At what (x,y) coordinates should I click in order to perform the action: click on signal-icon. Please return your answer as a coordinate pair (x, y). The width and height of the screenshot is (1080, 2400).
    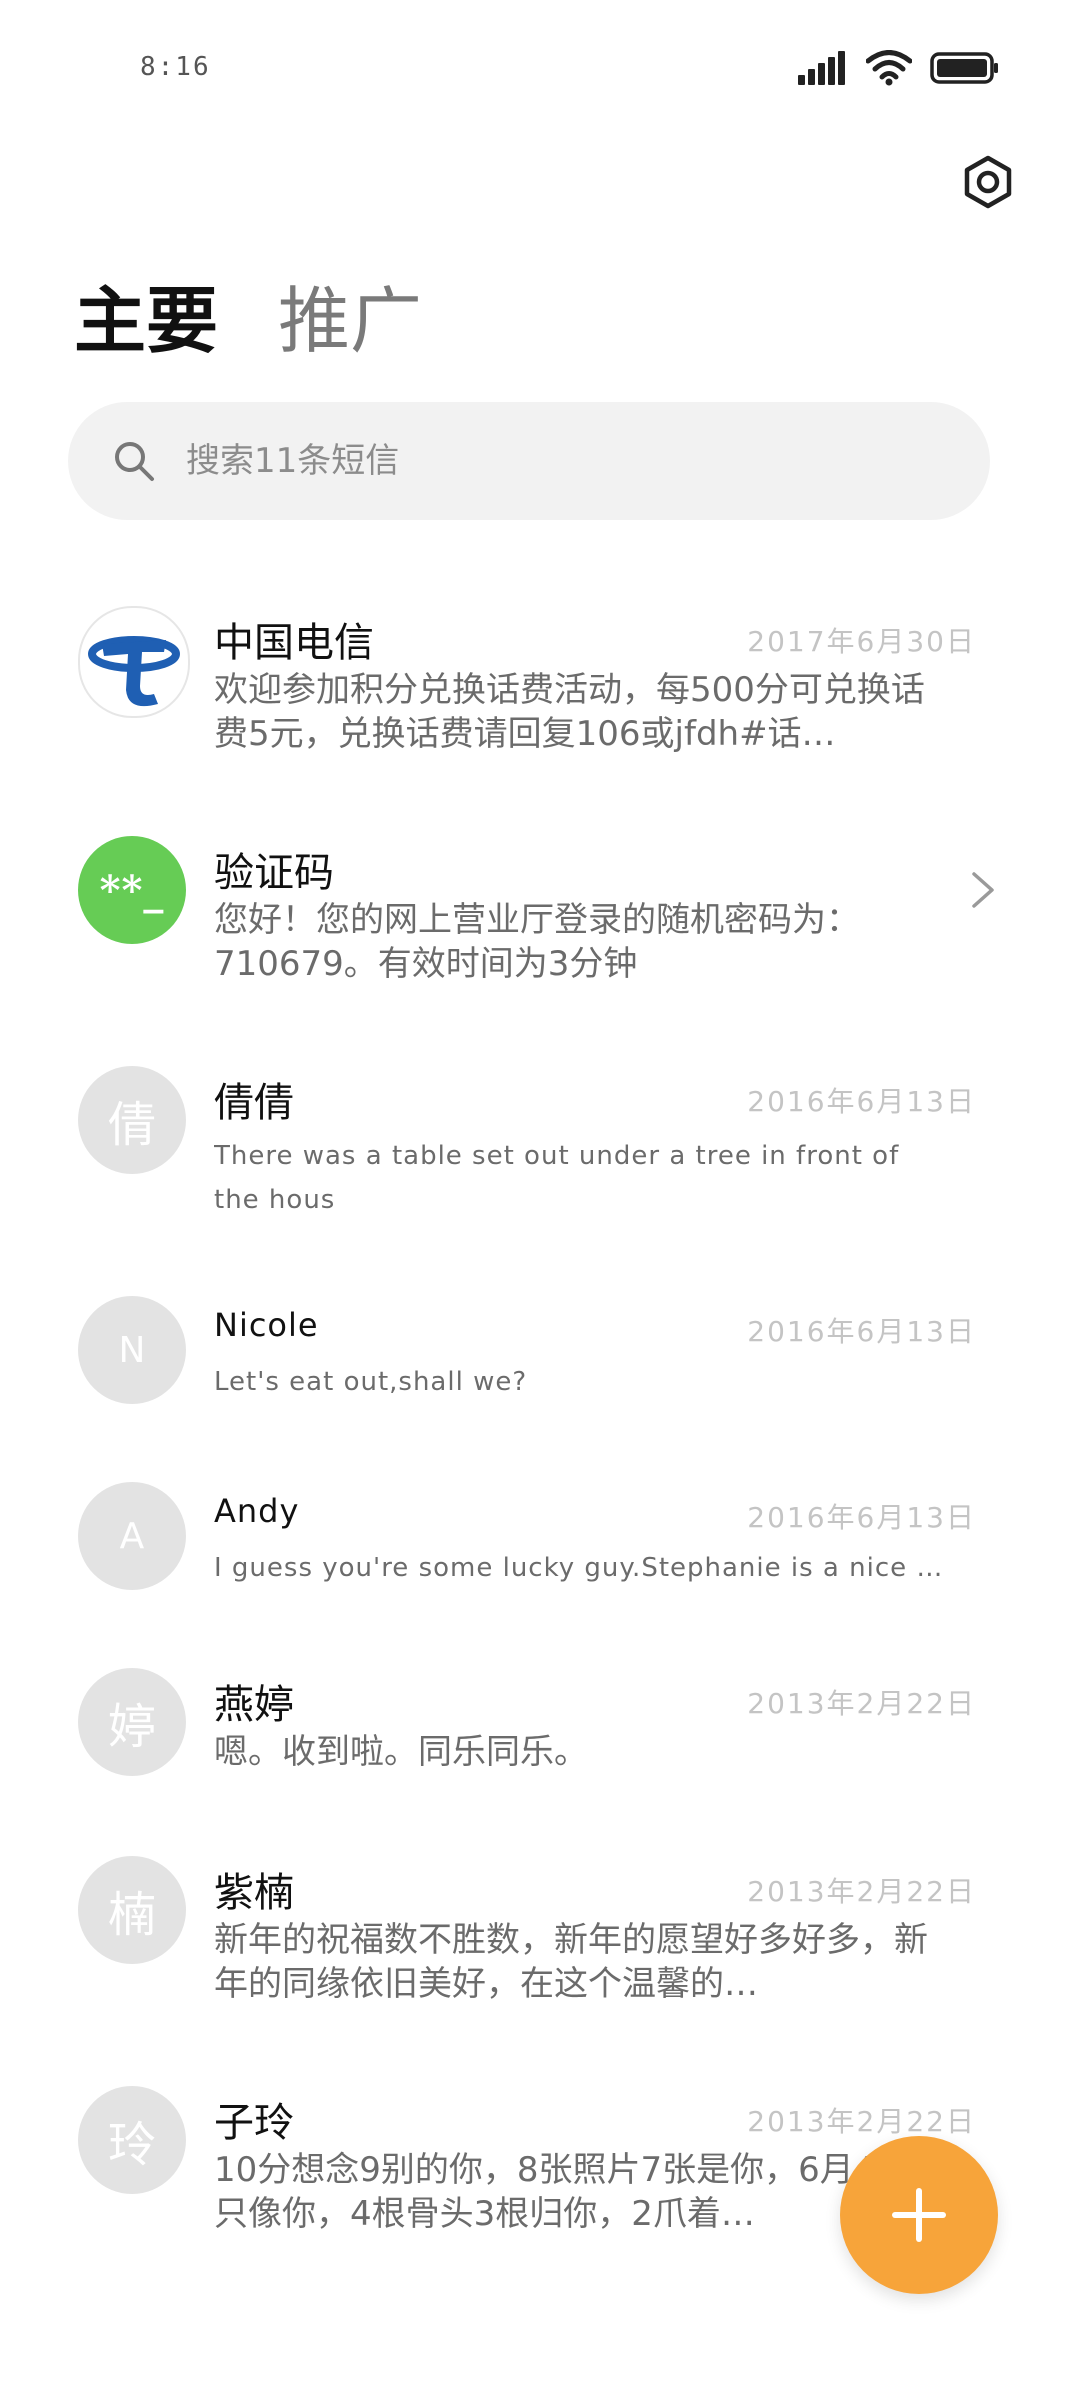
    Looking at the image, I should click on (821, 68).